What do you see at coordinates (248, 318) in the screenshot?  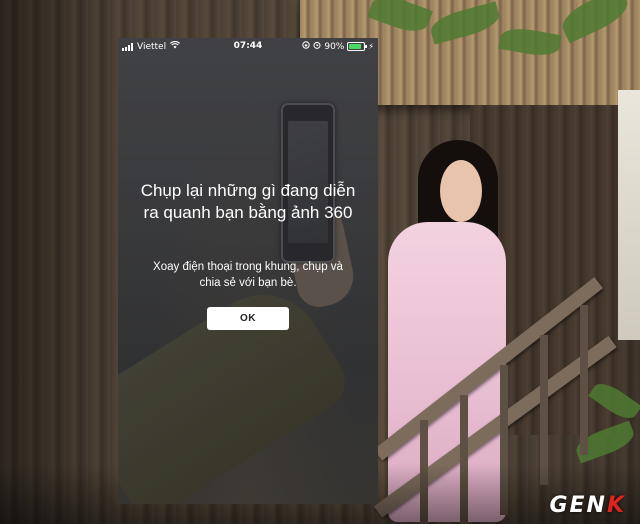 I see `ok-button: OK` at bounding box center [248, 318].